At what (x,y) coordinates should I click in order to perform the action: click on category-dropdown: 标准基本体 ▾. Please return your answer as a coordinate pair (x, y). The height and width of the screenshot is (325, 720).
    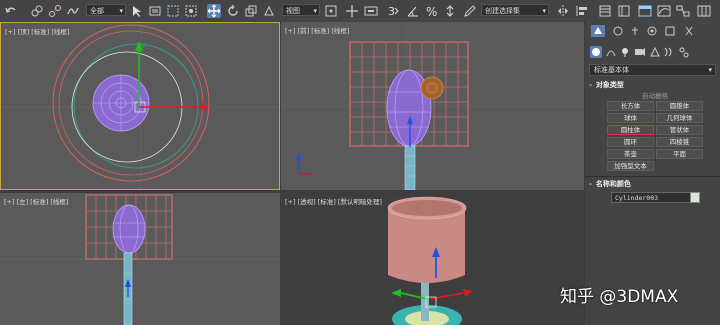
    Looking at the image, I should click on (652, 70).